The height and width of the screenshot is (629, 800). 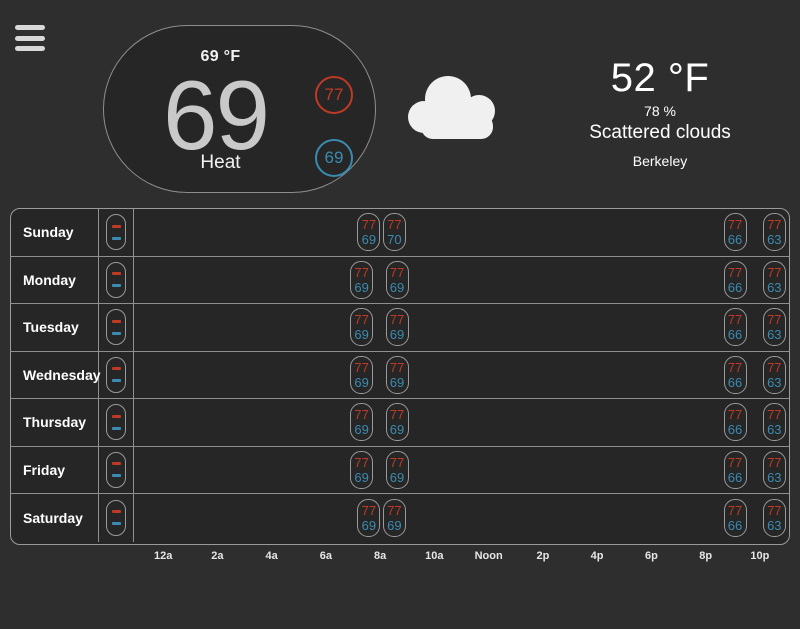 I want to click on weather-location: Berkeley, so click(x=660, y=161).